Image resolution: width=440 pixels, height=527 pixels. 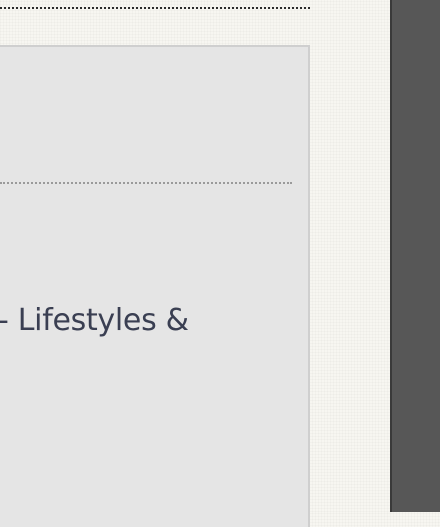 What do you see at coordinates (155, 8) in the screenshot?
I see `top-dotted-divider` at bounding box center [155, 8].